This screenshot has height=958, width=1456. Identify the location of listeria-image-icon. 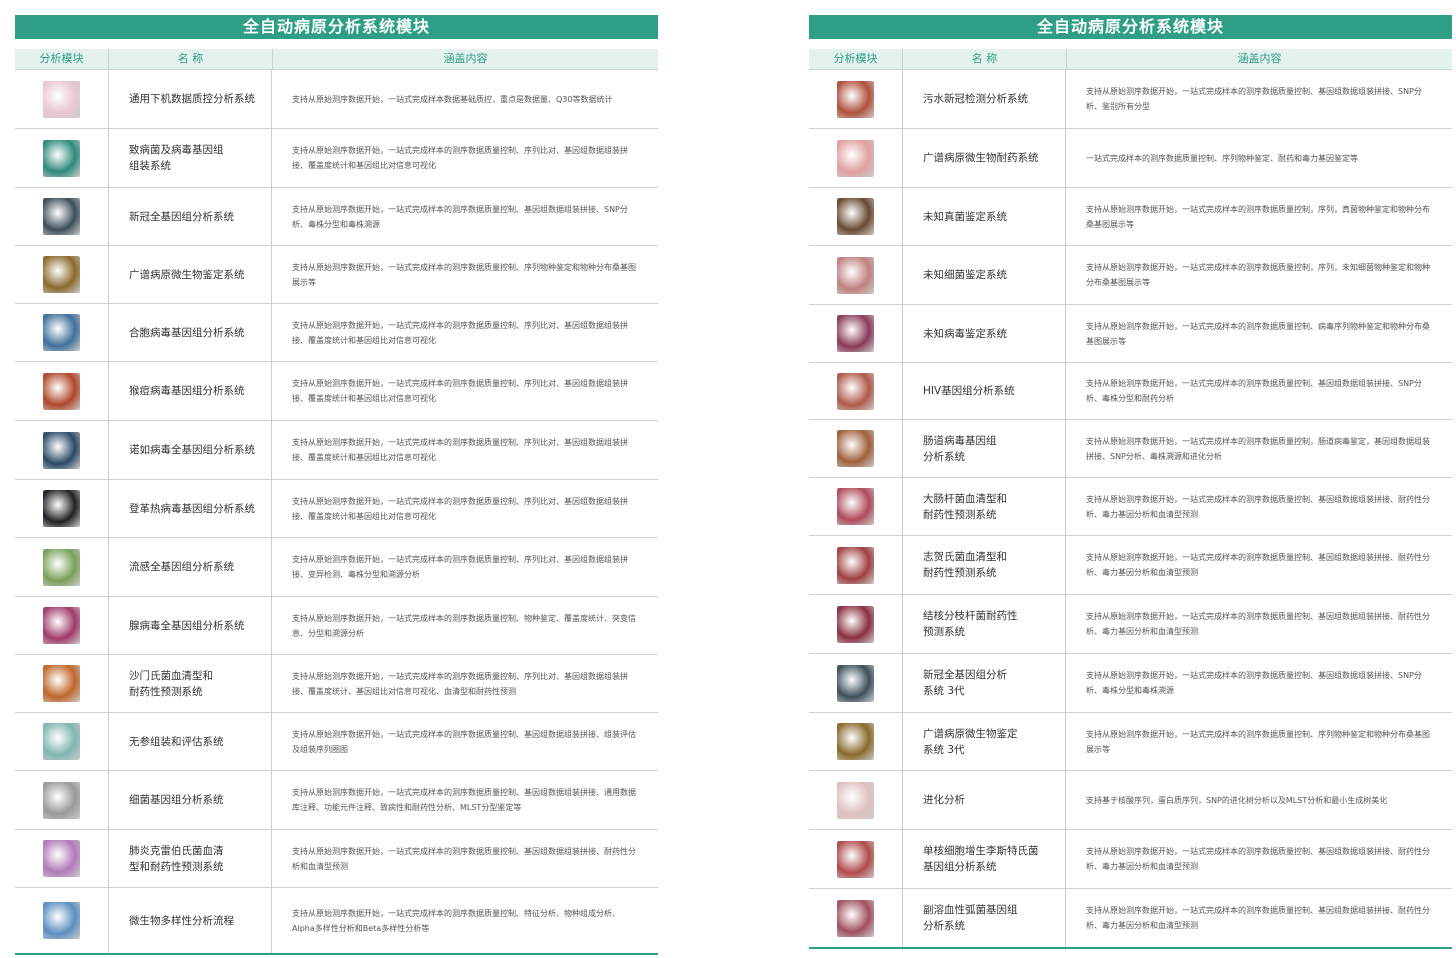
(855, 859).